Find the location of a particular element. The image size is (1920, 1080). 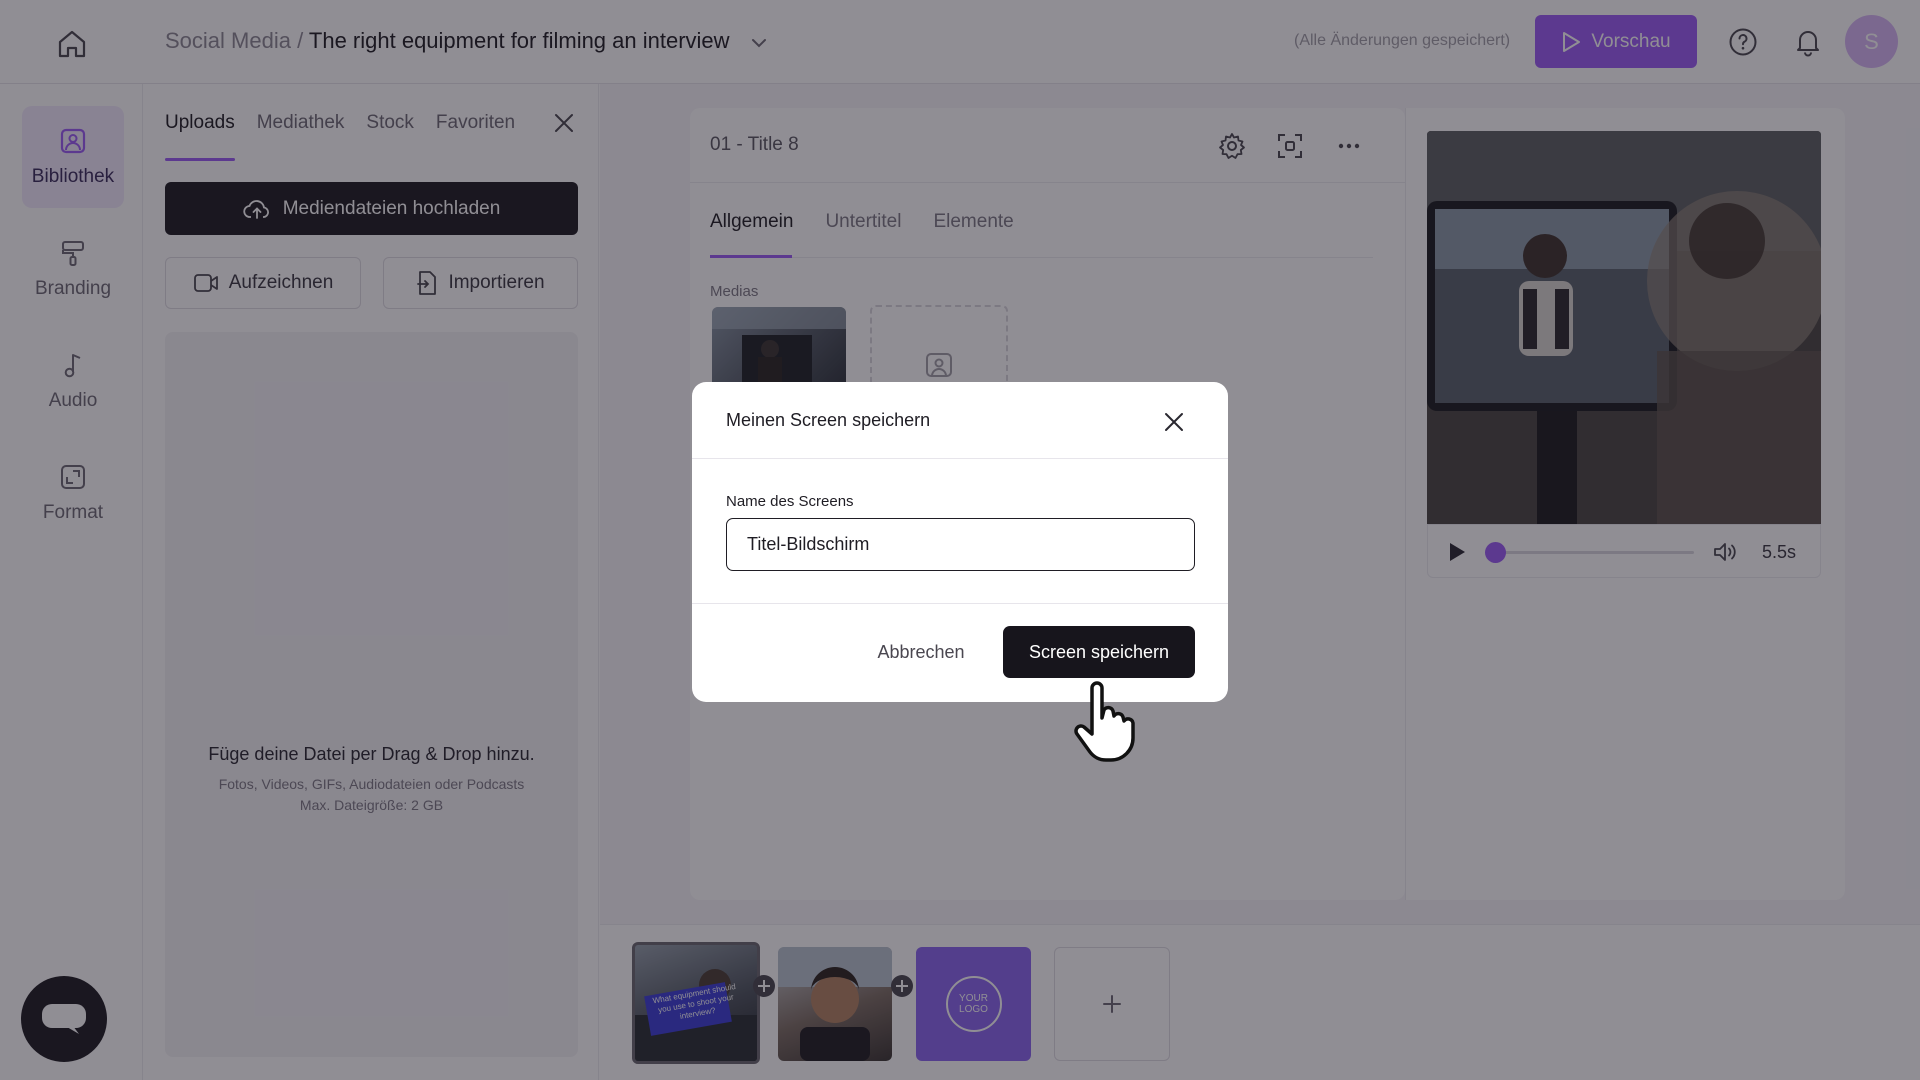

cancel-button: Abbrechen is located at coordinates (921, 652).